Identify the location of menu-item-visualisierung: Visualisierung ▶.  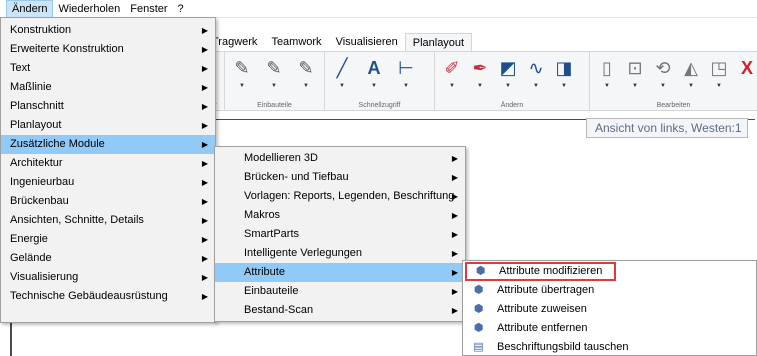
(108, 277).